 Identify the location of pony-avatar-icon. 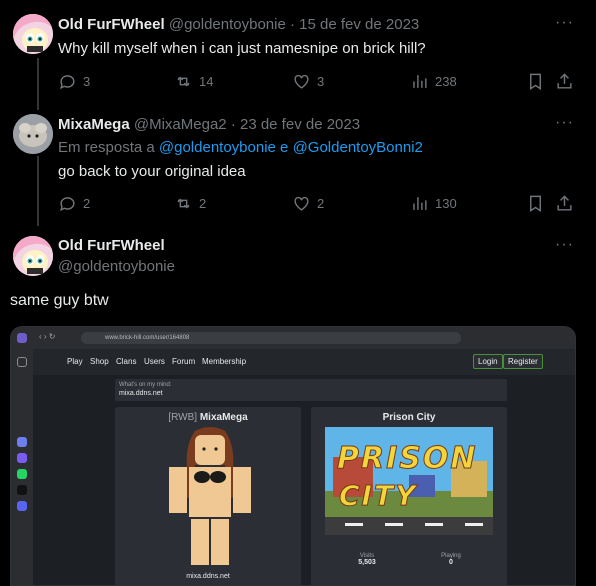
(33, 34).